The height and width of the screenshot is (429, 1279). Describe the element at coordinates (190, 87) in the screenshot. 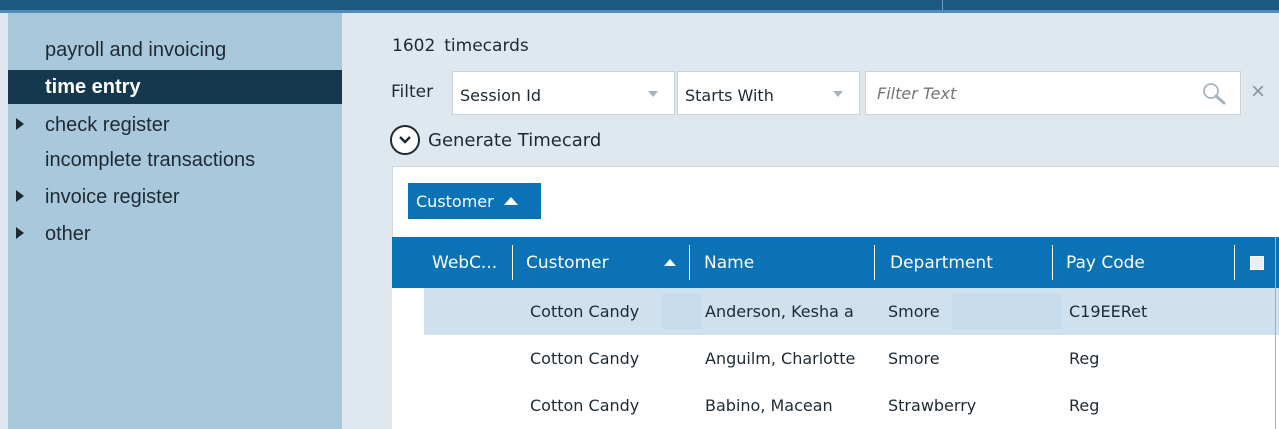

I see `sidebar-item-time-entry: time entry` at that location.